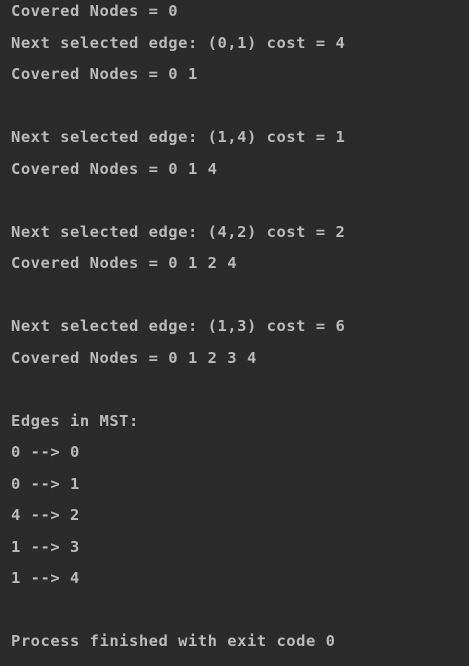 This screenshot has height=666, width=469. What do you see at coordinates (75, 420) in the screenshot?
I see `console-line-mst-heading: Edges in MST:` at bounding box center [75, 420].